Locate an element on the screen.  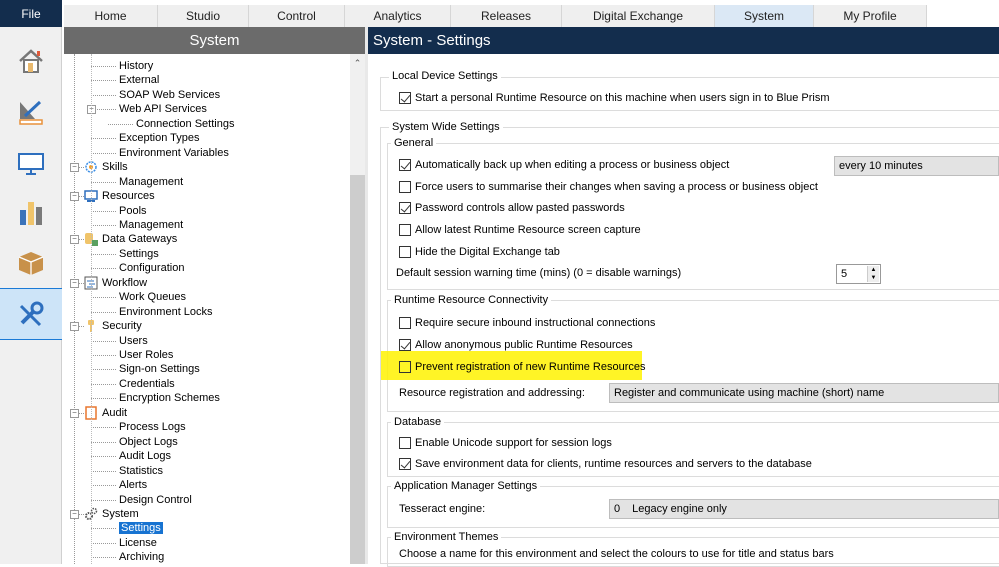
tab-my-profile: My Profile is located at coordinates (870, 16).